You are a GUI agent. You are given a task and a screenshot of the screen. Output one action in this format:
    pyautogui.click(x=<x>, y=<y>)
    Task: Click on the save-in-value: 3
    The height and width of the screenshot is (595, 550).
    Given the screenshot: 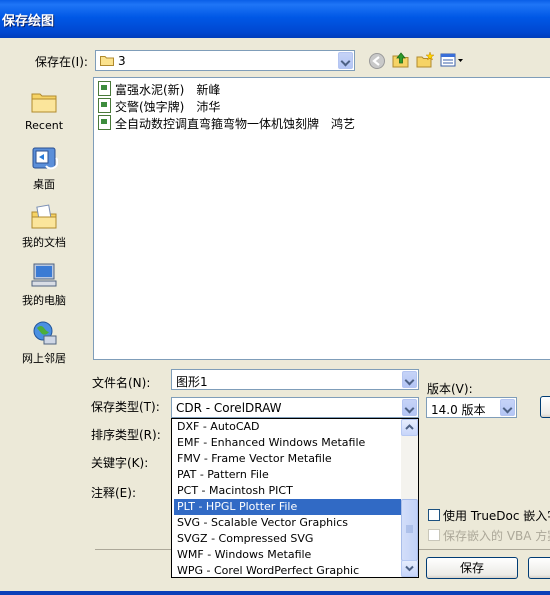 What is the action you would take?
    pyautogui.click(x=122, y=61)
    